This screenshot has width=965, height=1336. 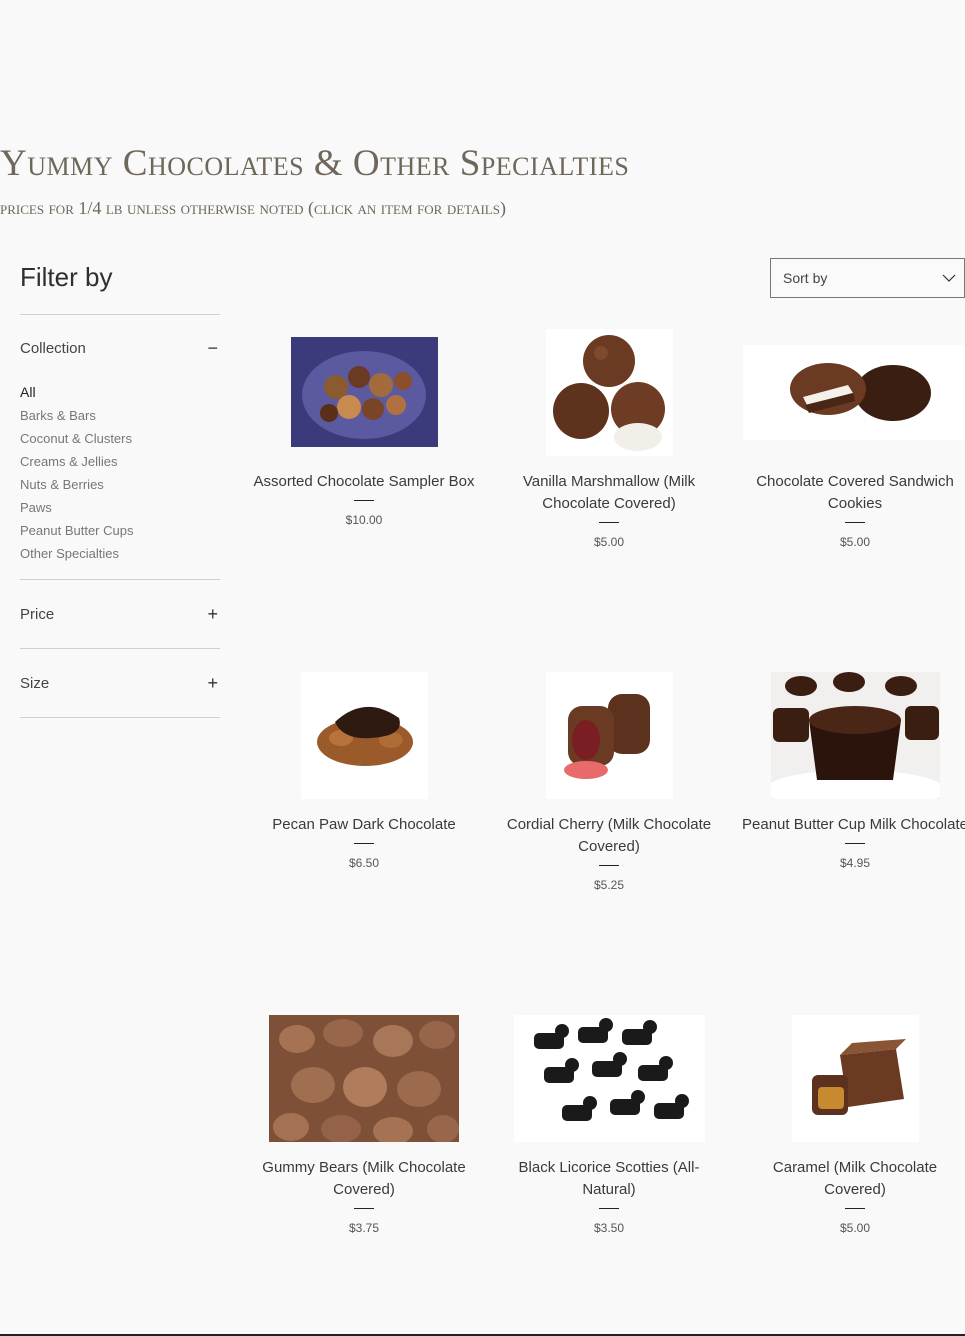 I want to click on product-name: Chocolate Covered Sandwich Cookies, so click(x=855, y=492).